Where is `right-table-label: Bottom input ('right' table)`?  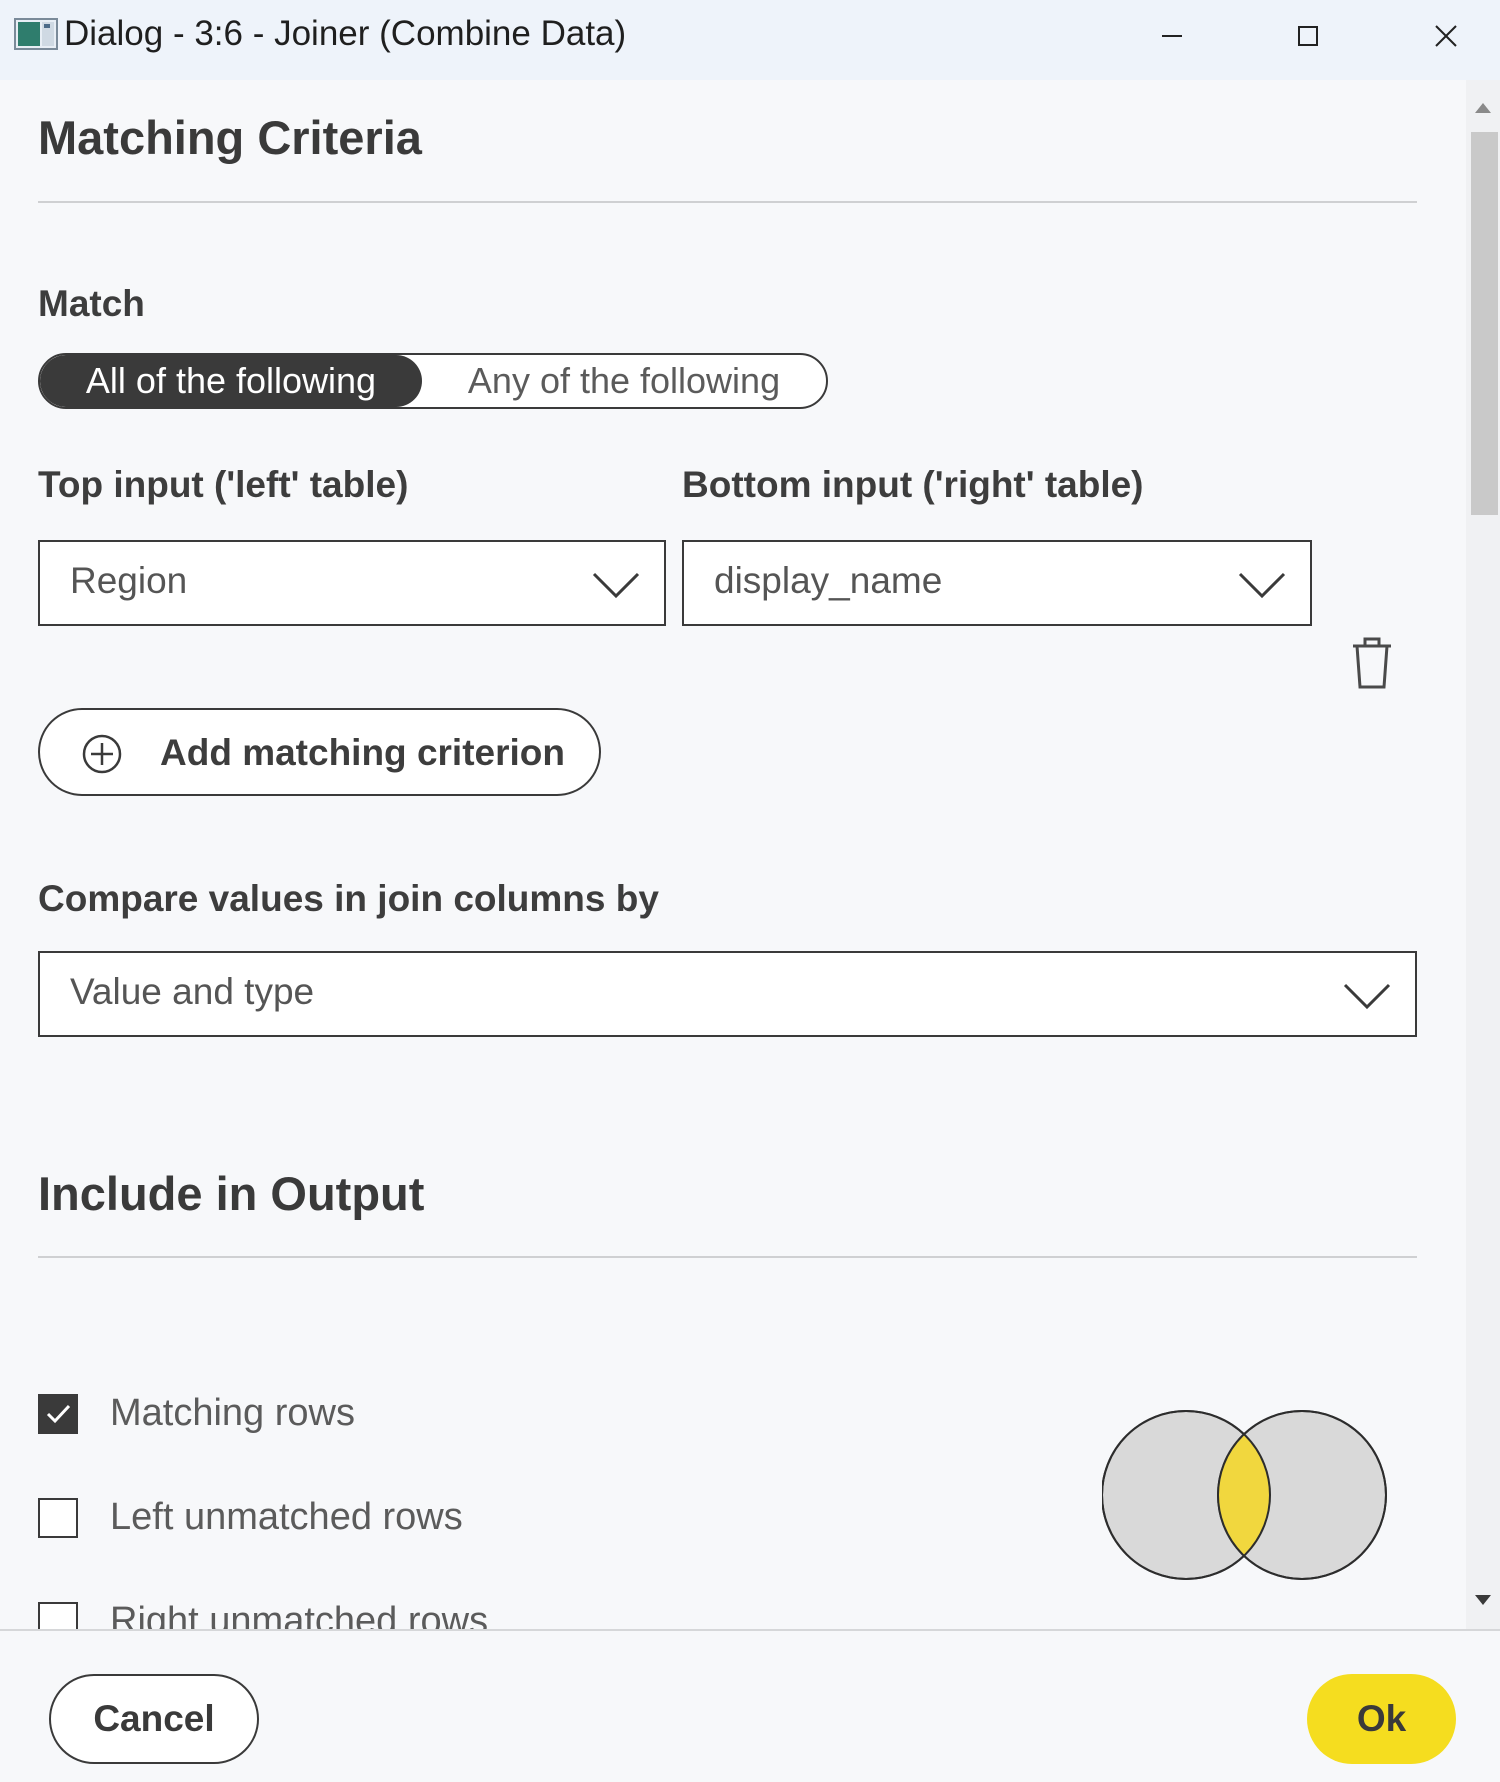 right-table-label: Bottom input ('right' table) is located at coordinates (913, 484).